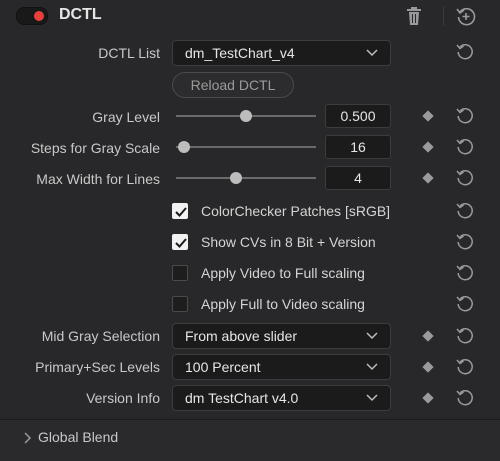 Image resolution: width=500 pixels, height=461 pixels. What do you see at coordinates (296, 211) in the screenshot?
I see `checkbox-label: ColorChecker Patches [sRGB]` at bounding box center [296, 211].